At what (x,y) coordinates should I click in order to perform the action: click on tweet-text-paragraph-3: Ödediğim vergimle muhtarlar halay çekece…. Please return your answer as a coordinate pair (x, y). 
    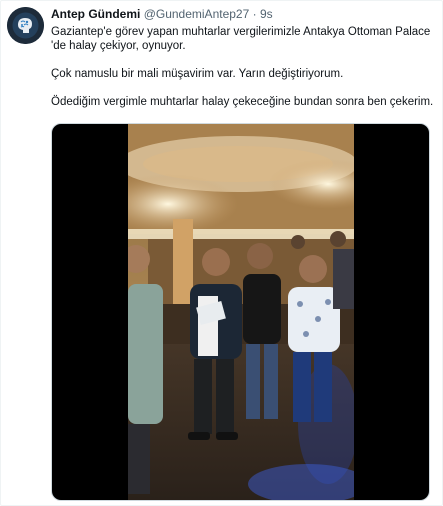
    Looking at the image, I should click on (242, 102).